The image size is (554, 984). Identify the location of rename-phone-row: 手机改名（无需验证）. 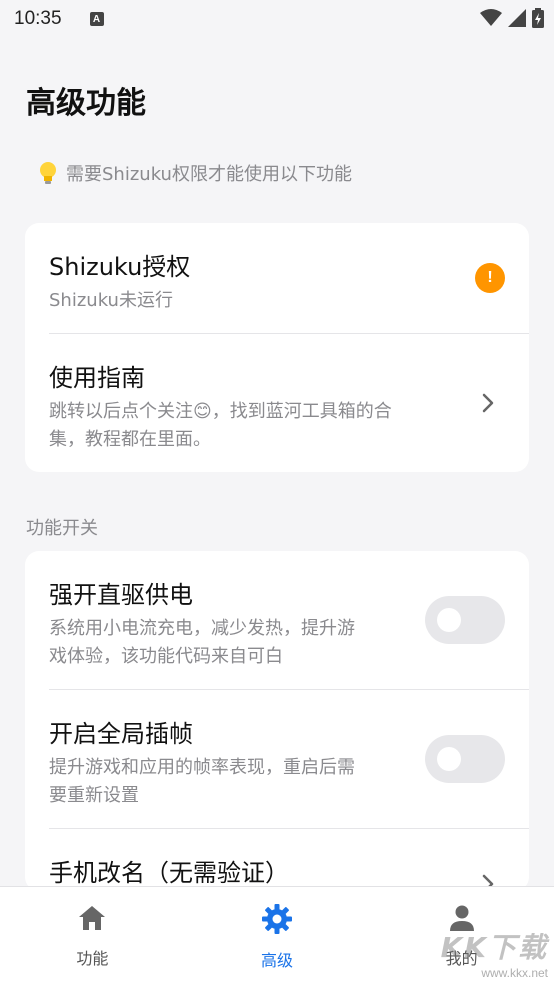
(277, 860).